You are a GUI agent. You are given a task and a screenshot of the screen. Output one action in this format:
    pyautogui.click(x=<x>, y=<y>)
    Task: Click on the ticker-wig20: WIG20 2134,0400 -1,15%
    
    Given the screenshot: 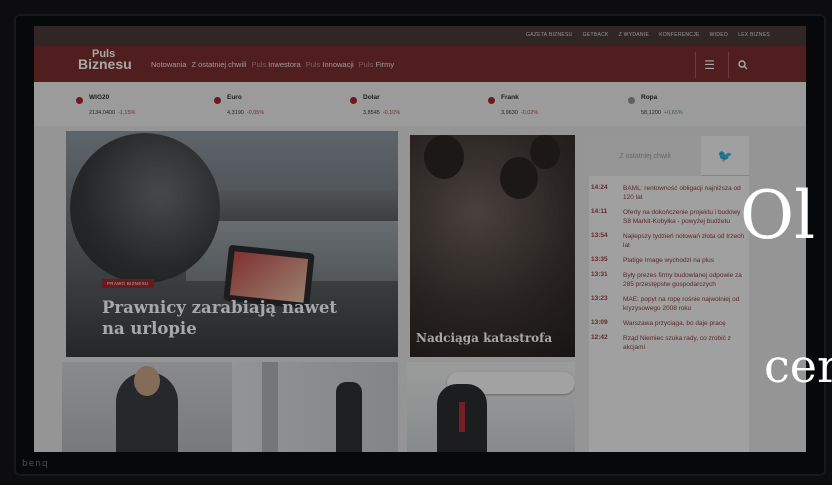 What is the action you would take?
    pyautogui.click(x=105, y=106)
    